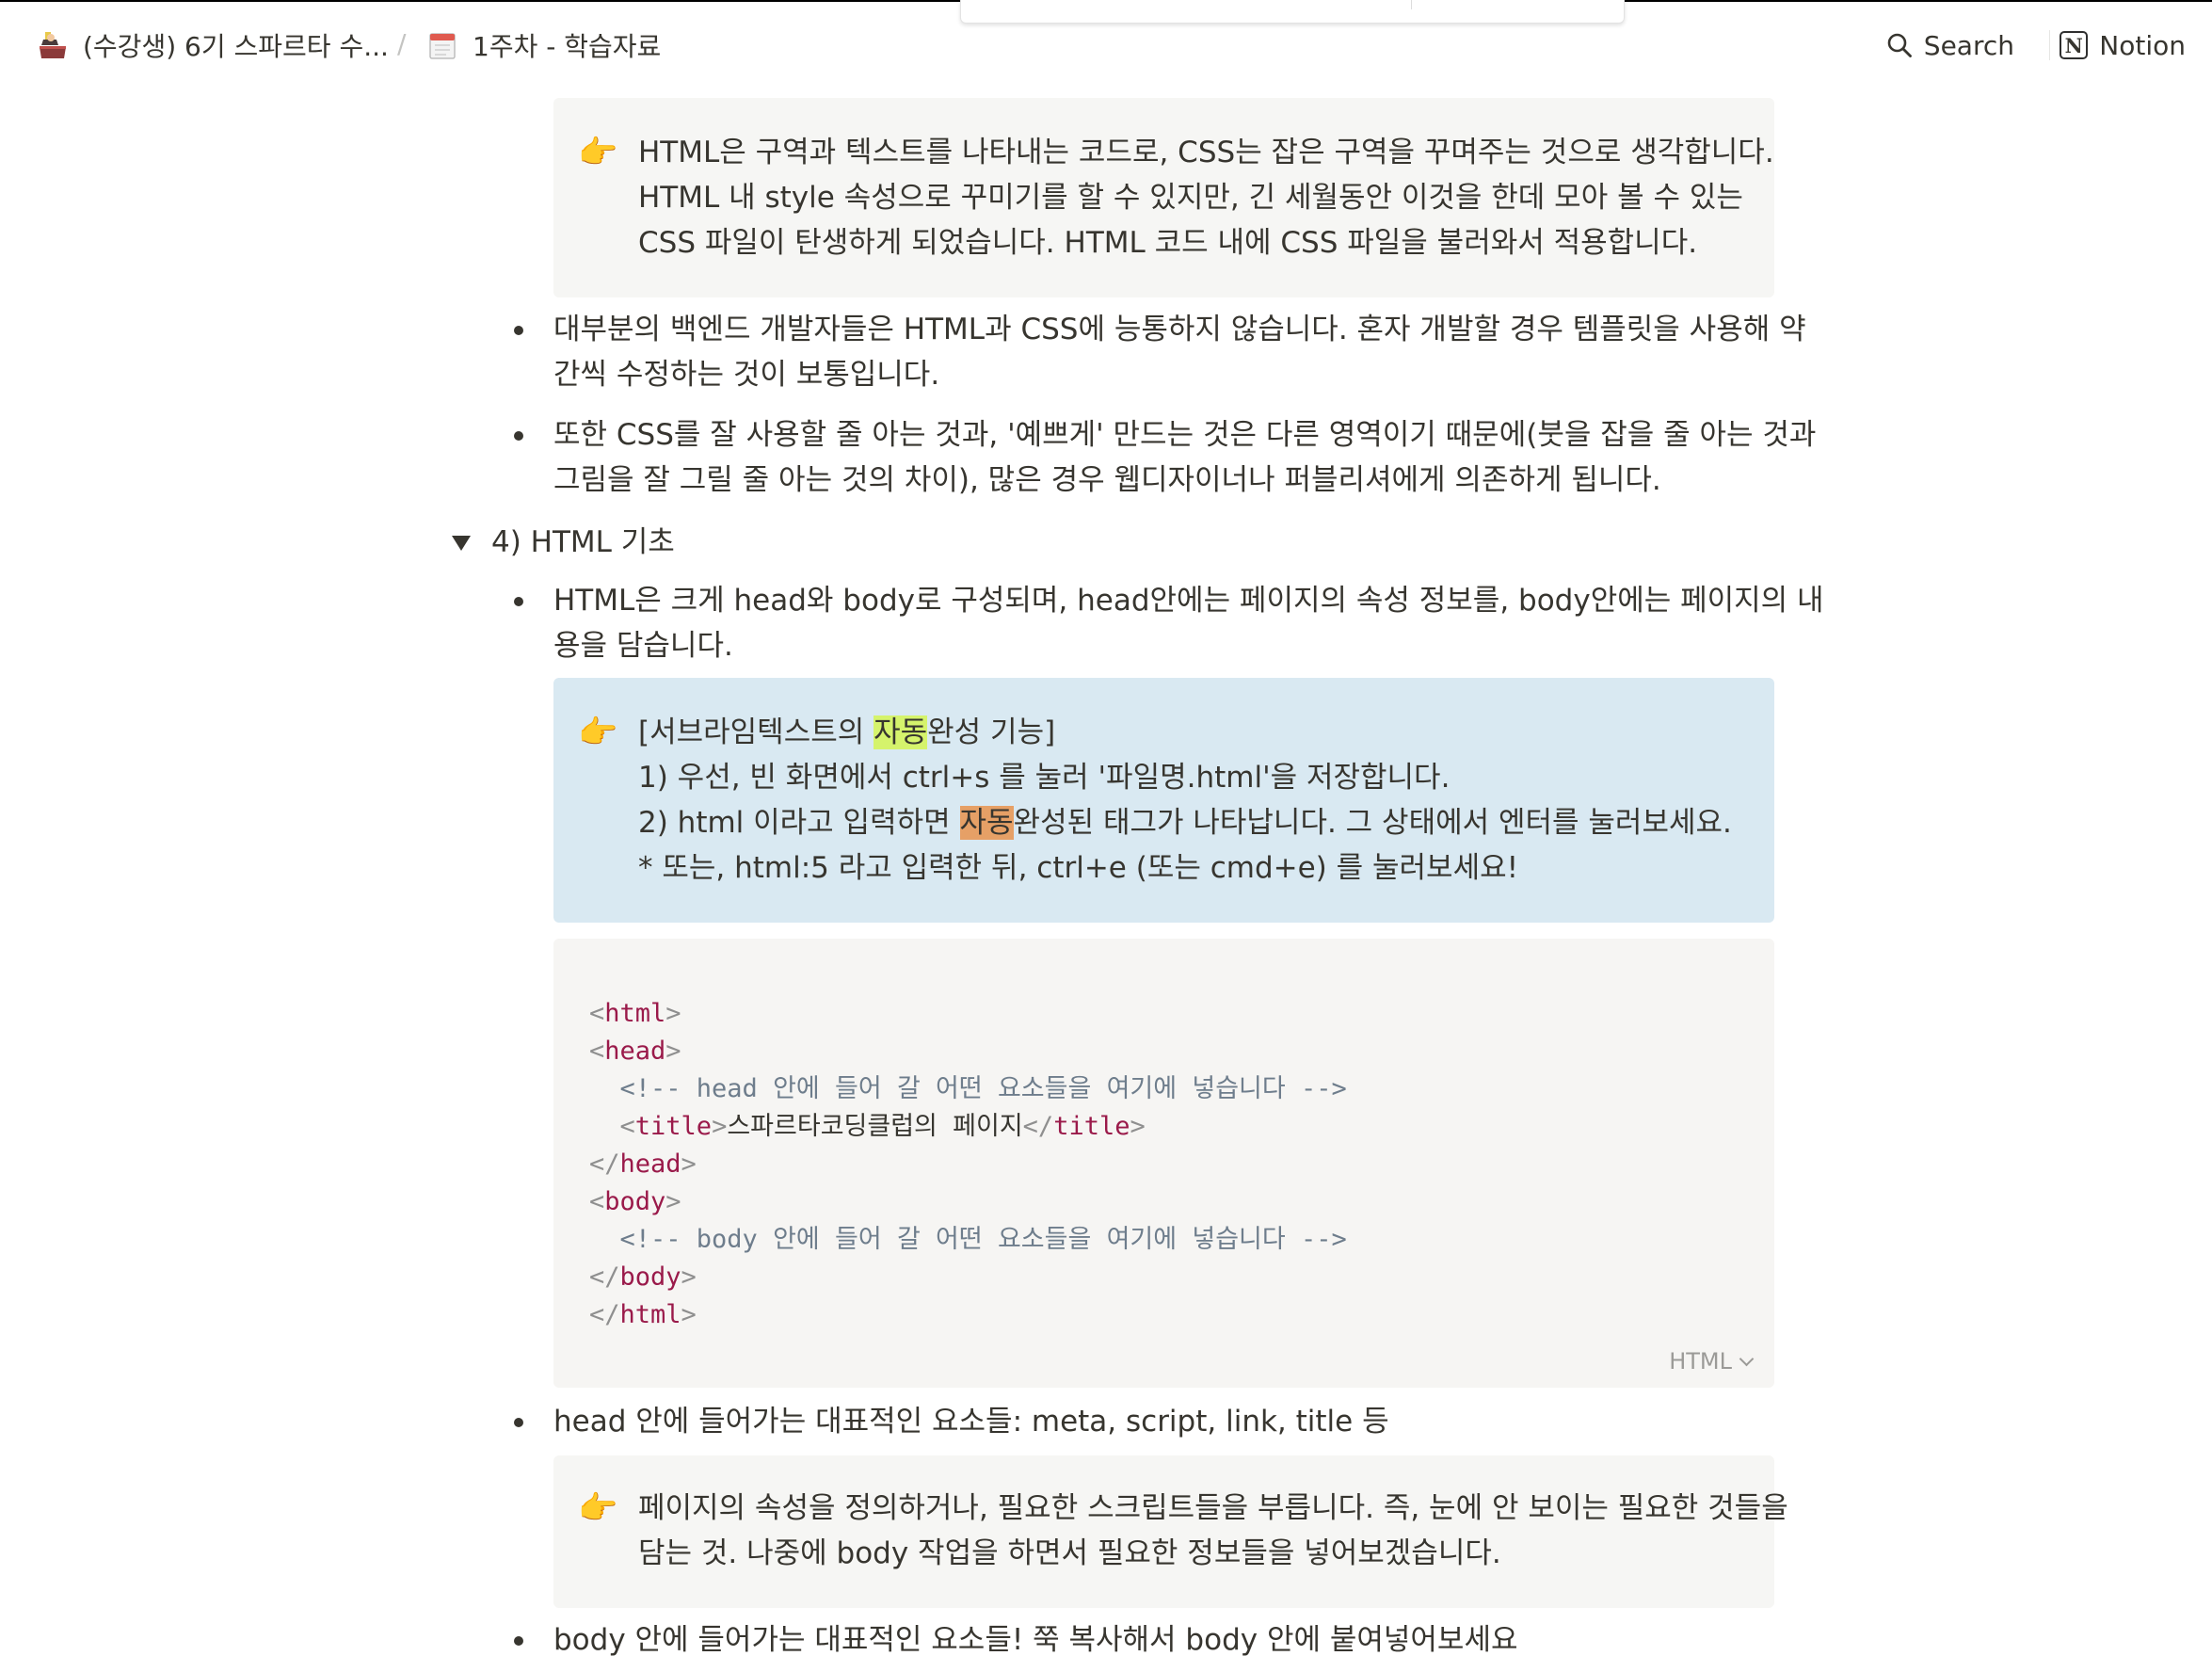 This screenshot has height=1672, width=2212. I want to click on text-span: 완성된 태그가 나타납니다. 그 상태에서 엔터를 눌러보세요., so click(1372, 823).